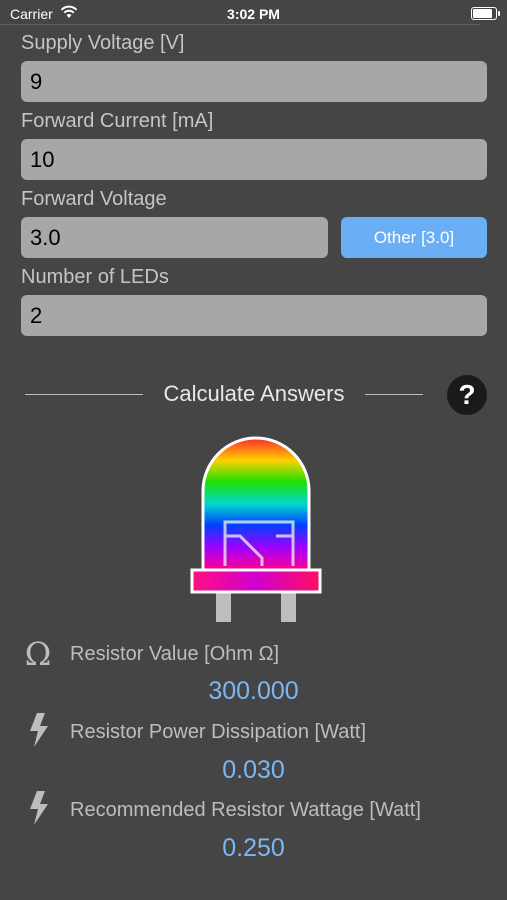 Image resolution: width=507 pixels, height=900 pixels. I want to click on supply-voltage-label: Supply Voltage [V], so click(103, 43).